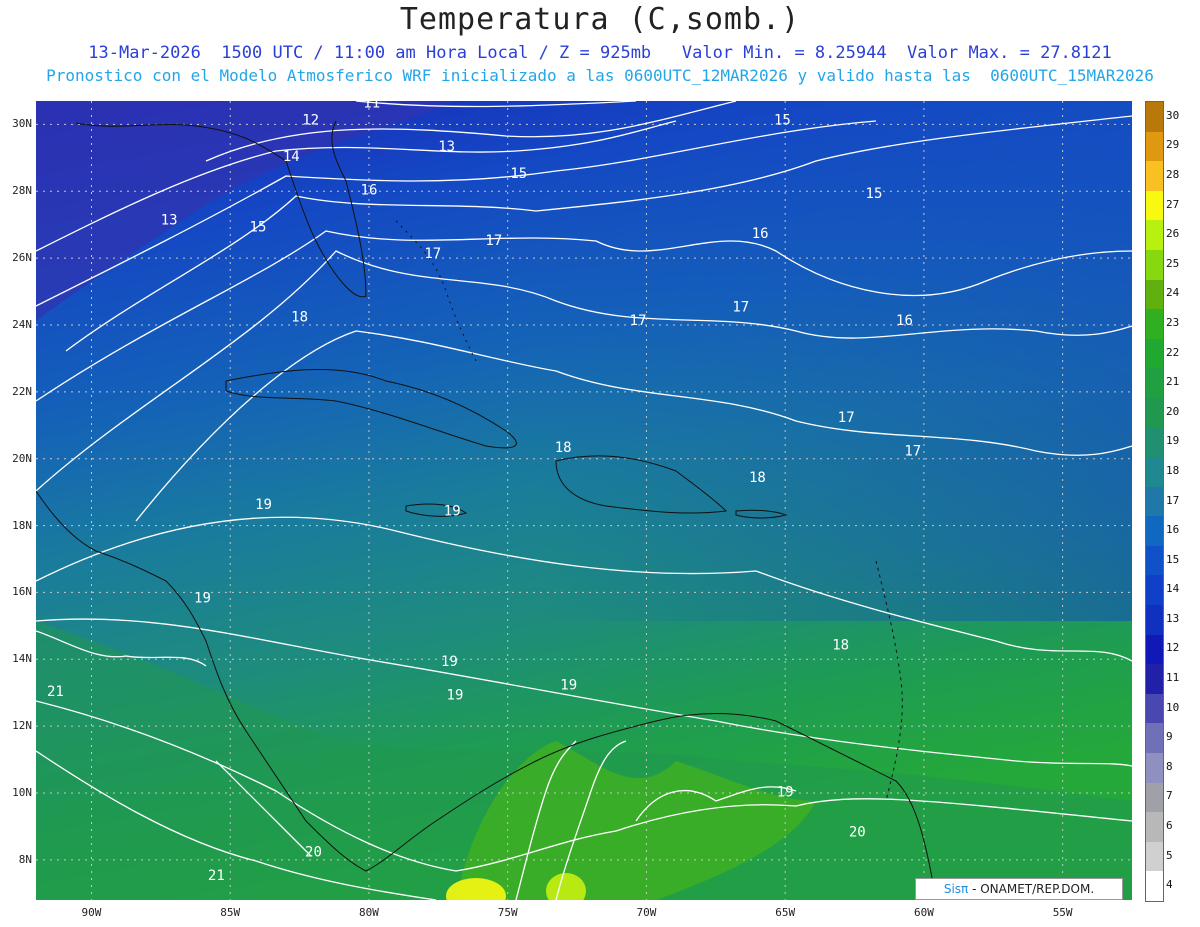  I want to click on colorbar-label: 10, so click(1173, 707).